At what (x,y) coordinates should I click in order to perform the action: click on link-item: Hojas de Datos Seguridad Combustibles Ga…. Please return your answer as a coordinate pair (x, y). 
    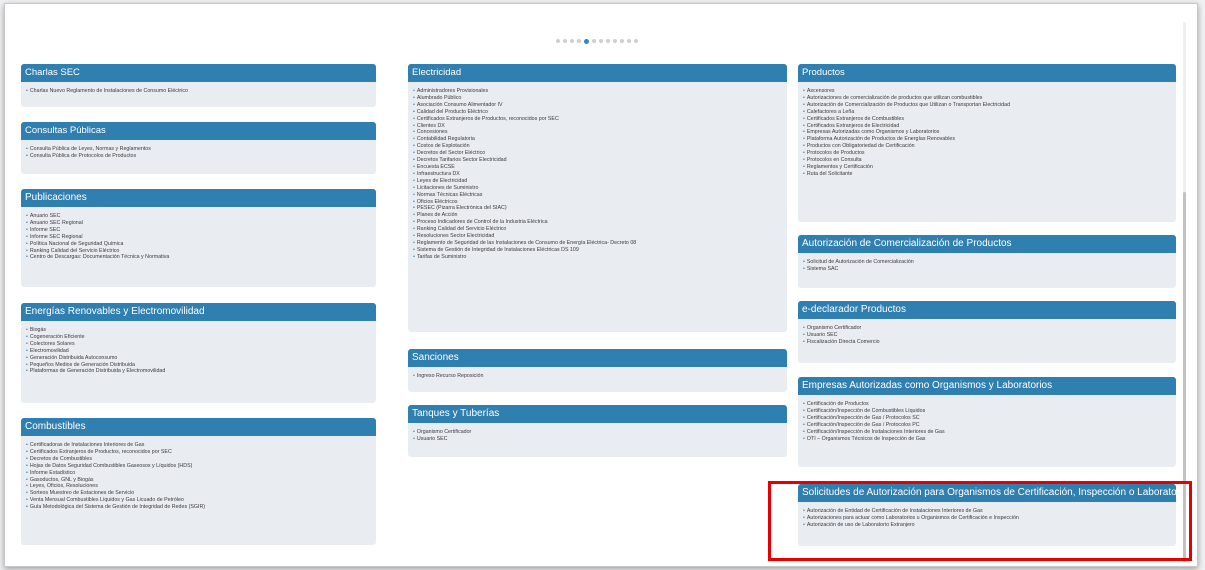
    Looking at the image, I should click on (201, 466).